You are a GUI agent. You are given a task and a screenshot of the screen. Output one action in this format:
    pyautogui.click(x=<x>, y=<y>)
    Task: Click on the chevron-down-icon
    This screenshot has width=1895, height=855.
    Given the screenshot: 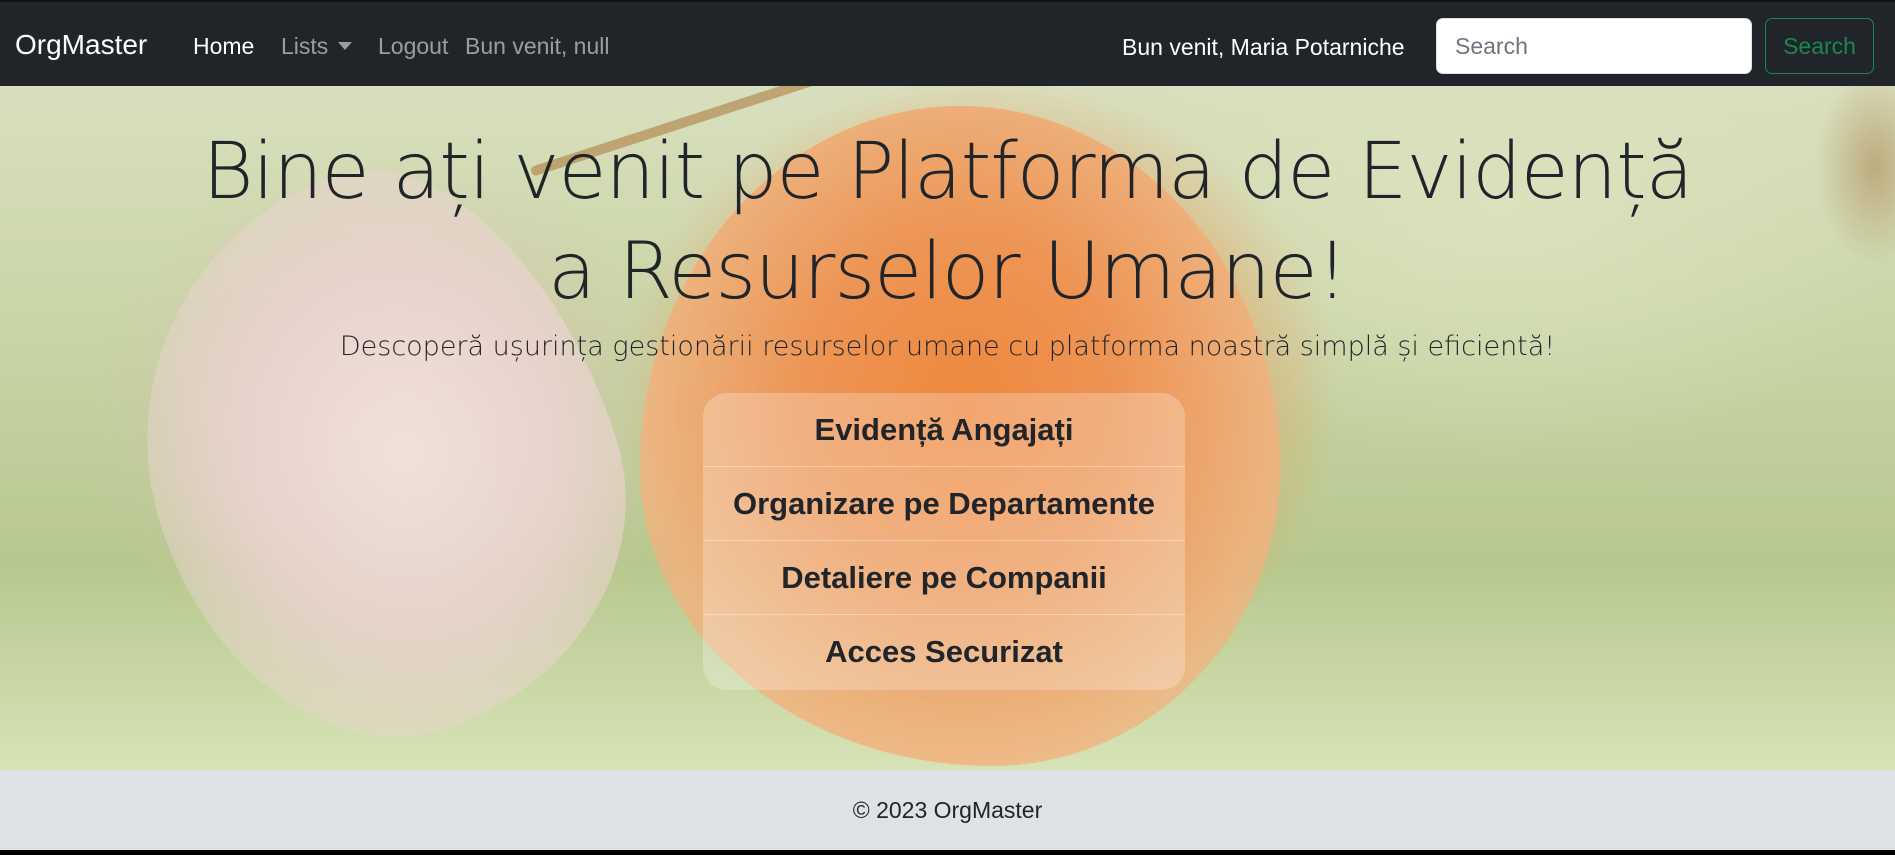 What is the action you would take?
    pyautogui.click(x=345, y=45)
    